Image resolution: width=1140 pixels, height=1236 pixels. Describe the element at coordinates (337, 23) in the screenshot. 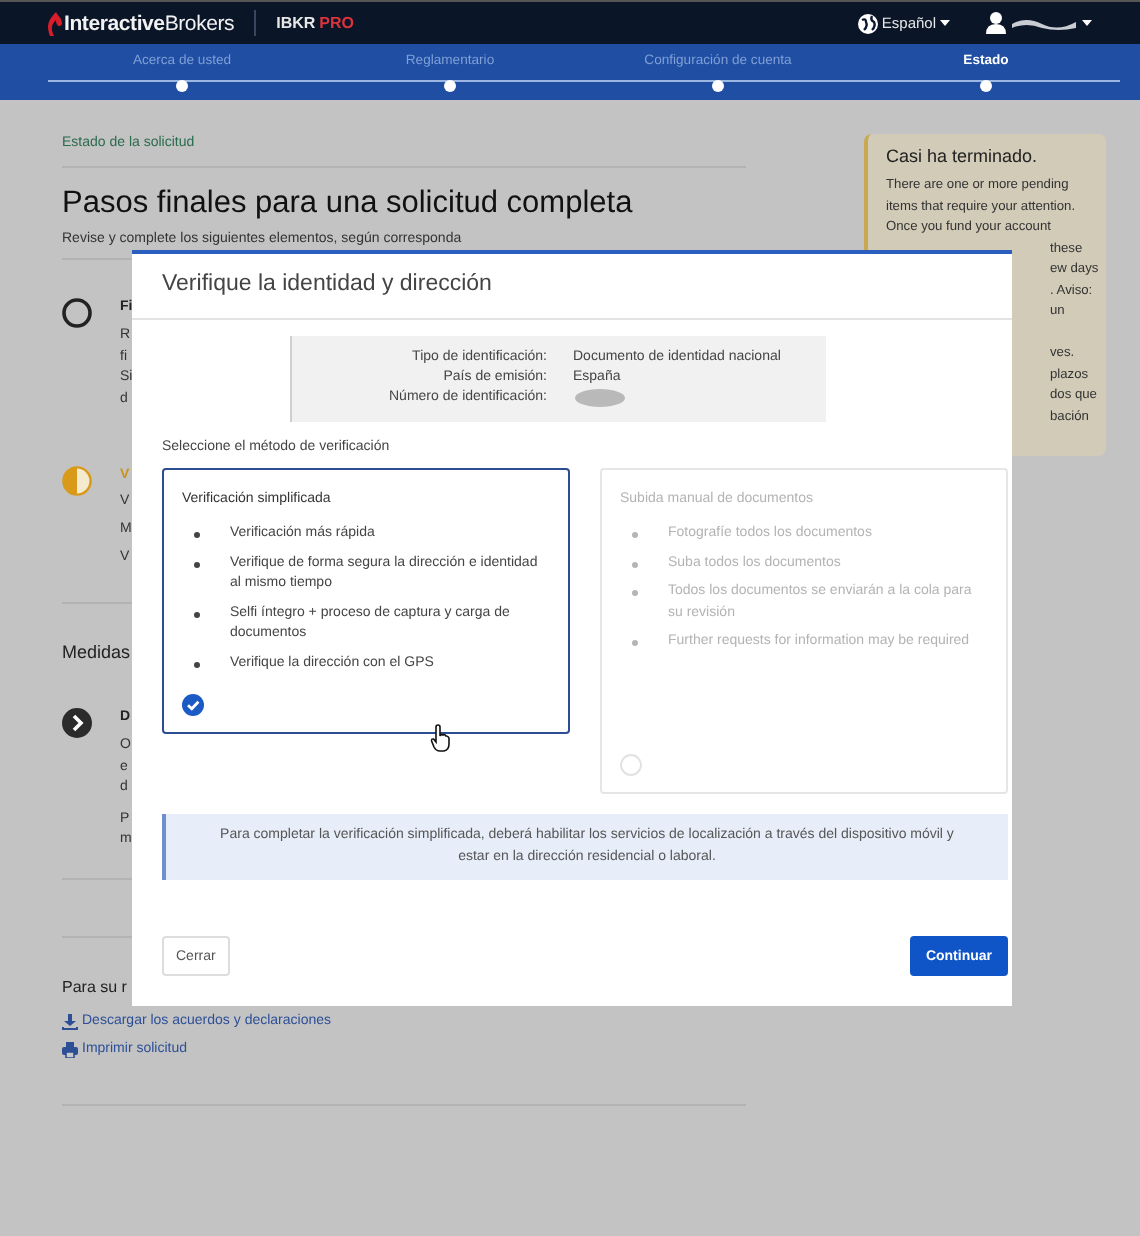

I see `edition-label: PRO` at that location.